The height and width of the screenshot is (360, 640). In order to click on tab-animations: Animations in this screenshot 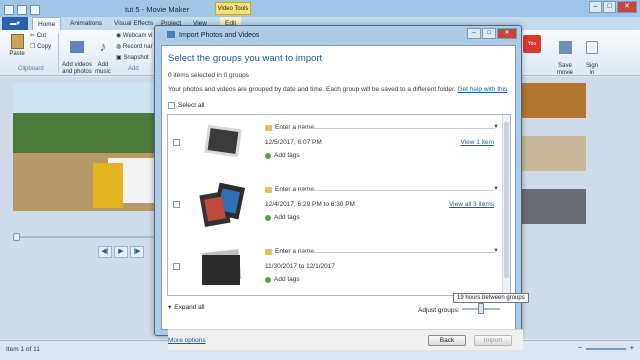, I will do `click(86, 23)`.